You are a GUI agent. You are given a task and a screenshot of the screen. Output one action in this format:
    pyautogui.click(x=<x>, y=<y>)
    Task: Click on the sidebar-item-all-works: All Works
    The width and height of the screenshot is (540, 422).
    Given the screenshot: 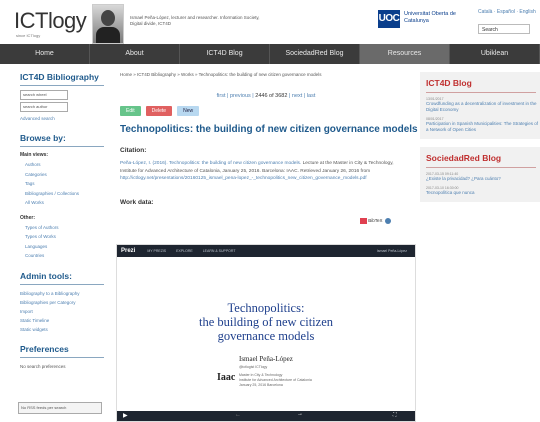 What is the action you would take?
    pyautogui.click(x=56, y=203)
    